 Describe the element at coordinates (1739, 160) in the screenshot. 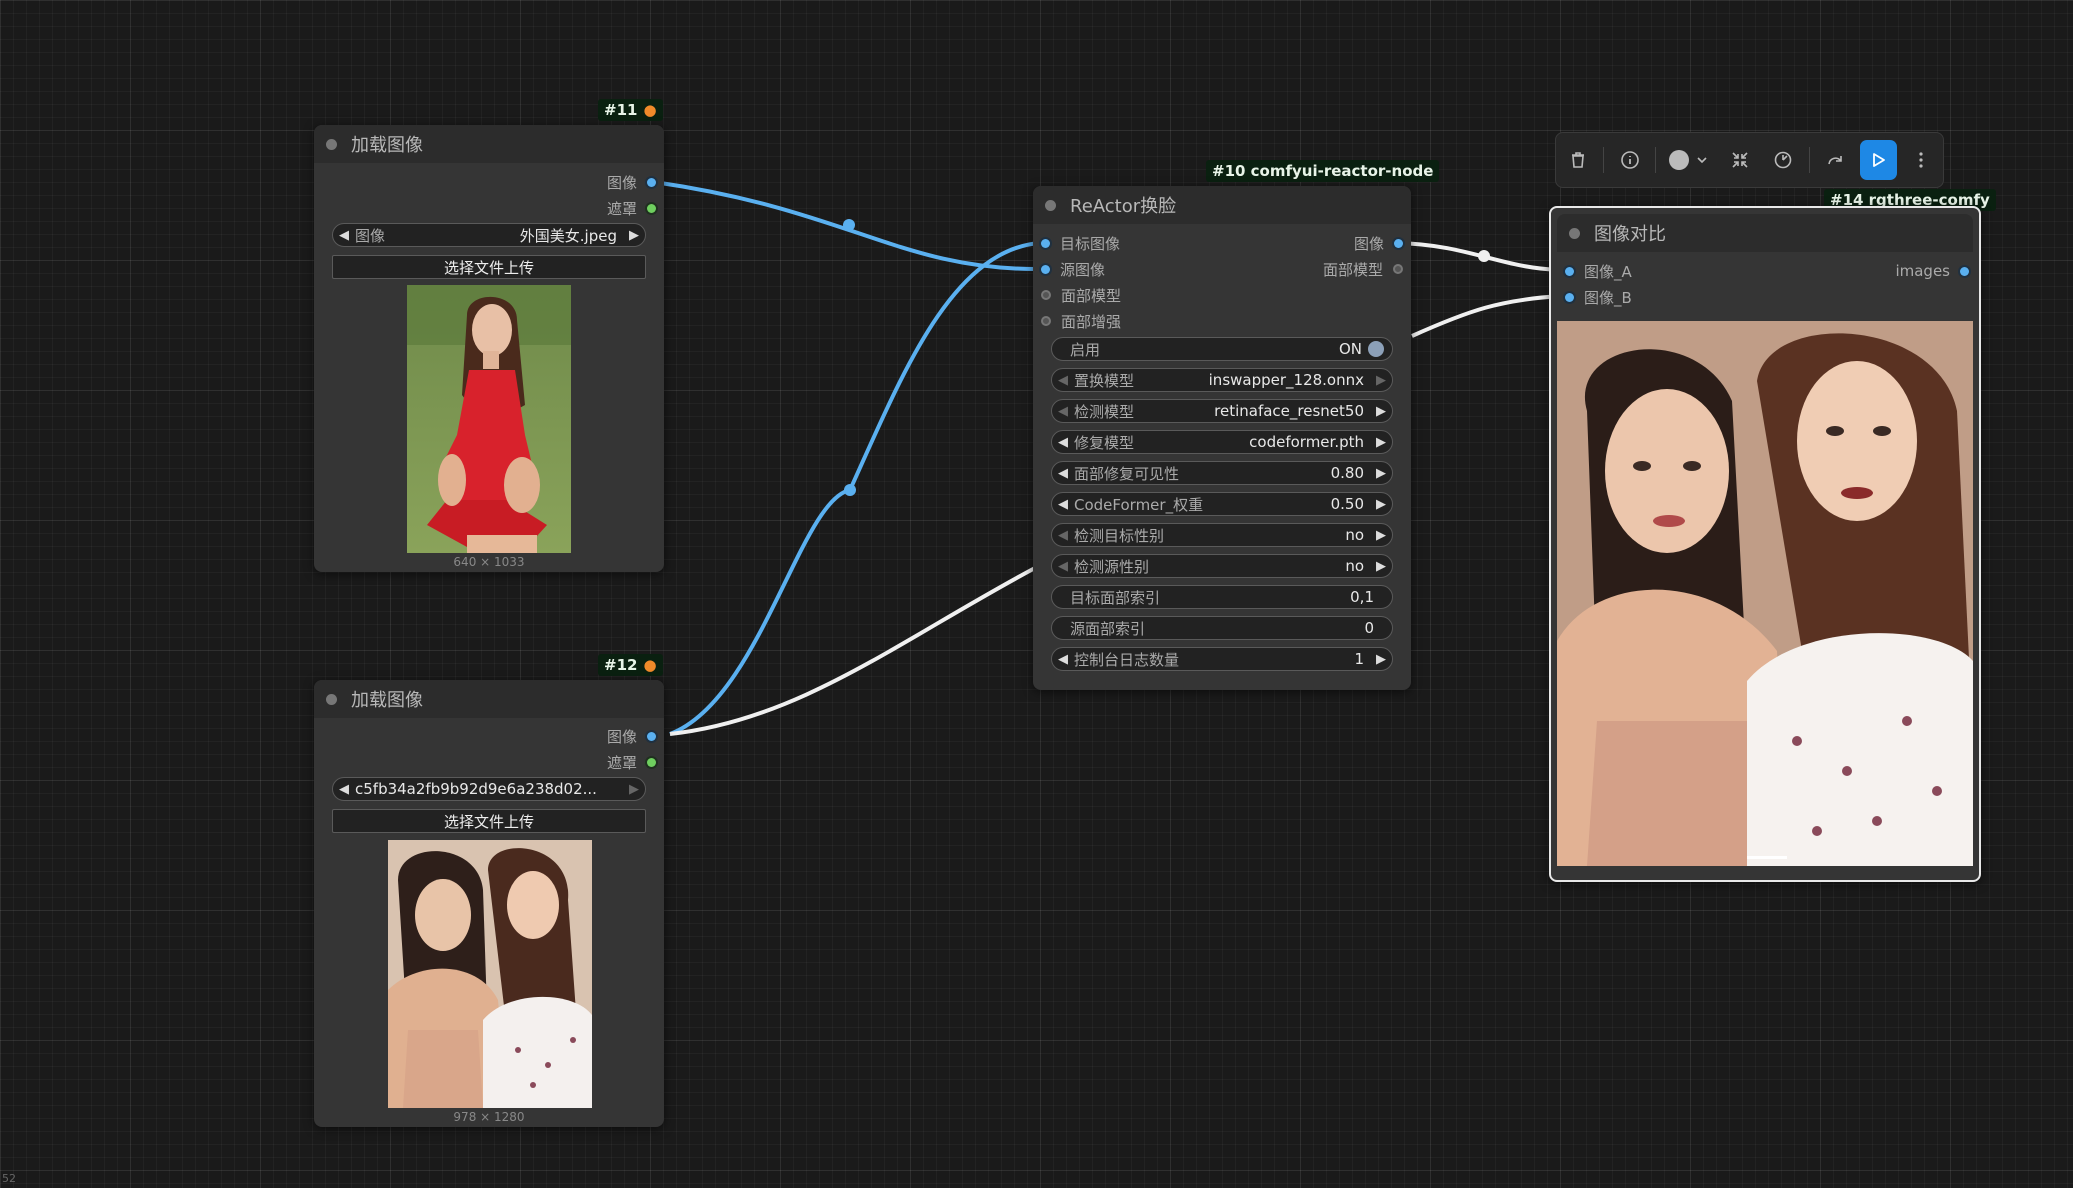

I see `collapse-icon` at that location.